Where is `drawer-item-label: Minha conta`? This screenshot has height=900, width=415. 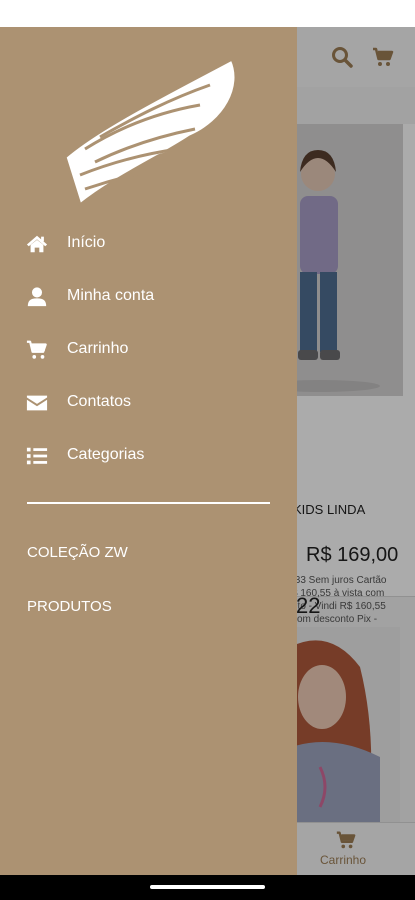
drawer-item-label: Minha conta is located at coordinates (111, 295).